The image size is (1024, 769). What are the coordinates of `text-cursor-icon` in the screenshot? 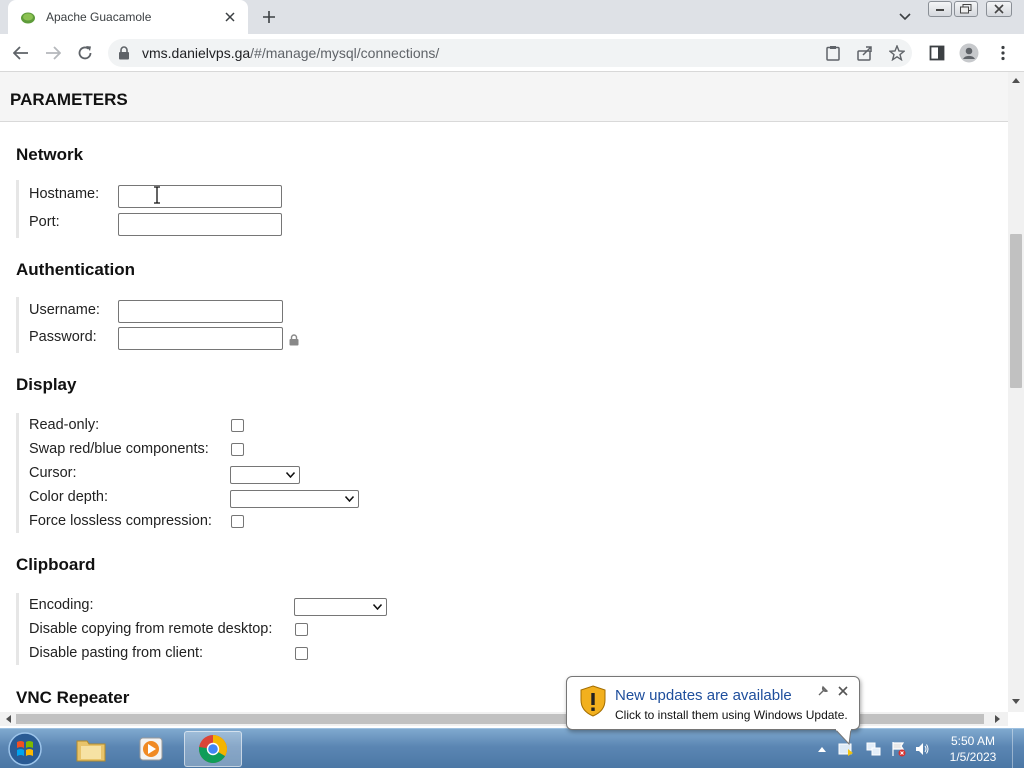 It's located at (157, 195).